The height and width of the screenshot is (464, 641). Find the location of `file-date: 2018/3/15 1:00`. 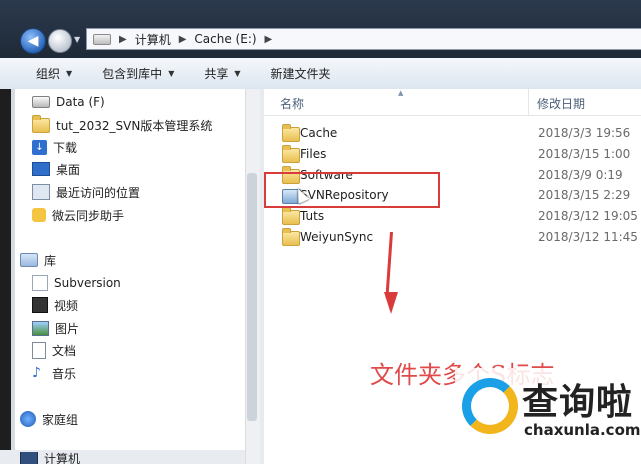

file-date: 2018/3/15 1:00 is located at coordinates (584, 154).